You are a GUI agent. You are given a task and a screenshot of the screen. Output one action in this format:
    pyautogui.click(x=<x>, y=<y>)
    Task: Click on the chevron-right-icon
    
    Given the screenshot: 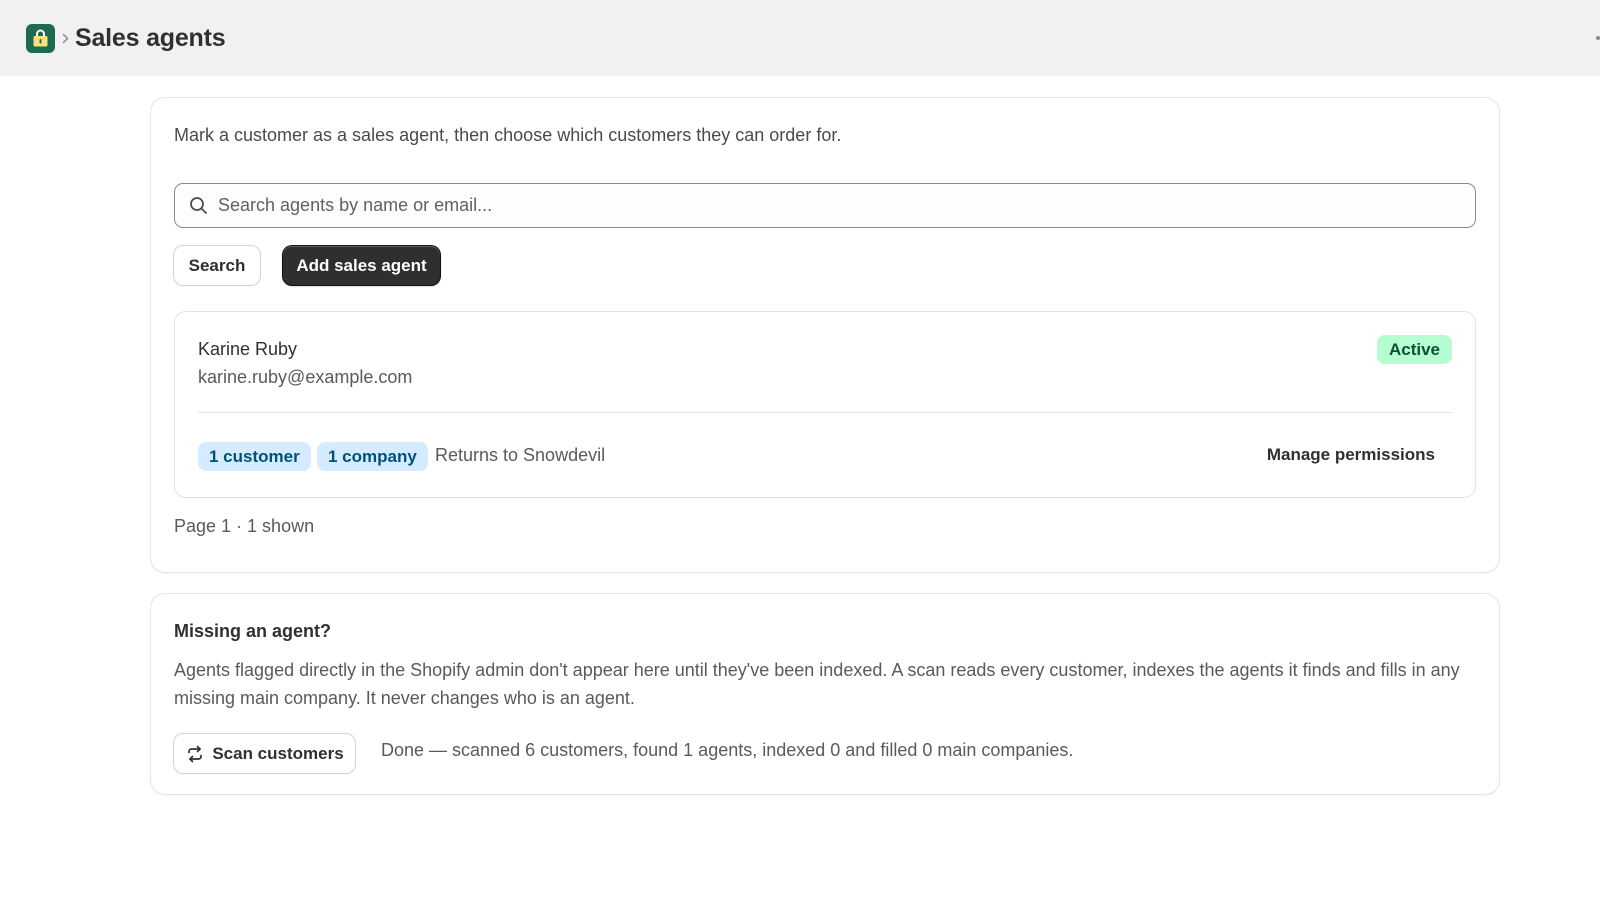 What is the action you would take?
    pyautogui.click(x=65, y=38)
    